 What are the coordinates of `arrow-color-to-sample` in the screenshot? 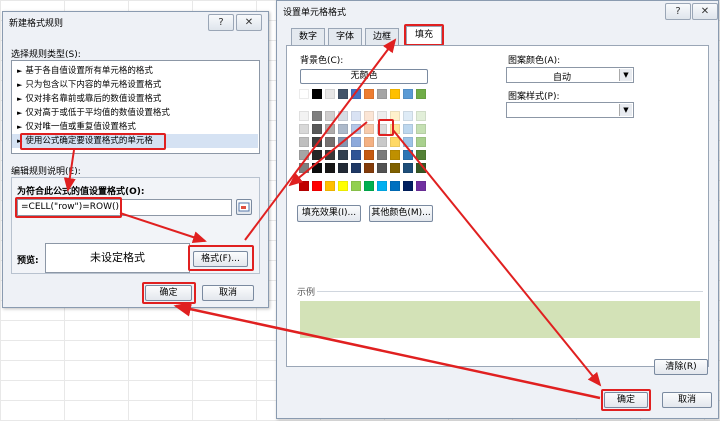 It's located at (328, 154).